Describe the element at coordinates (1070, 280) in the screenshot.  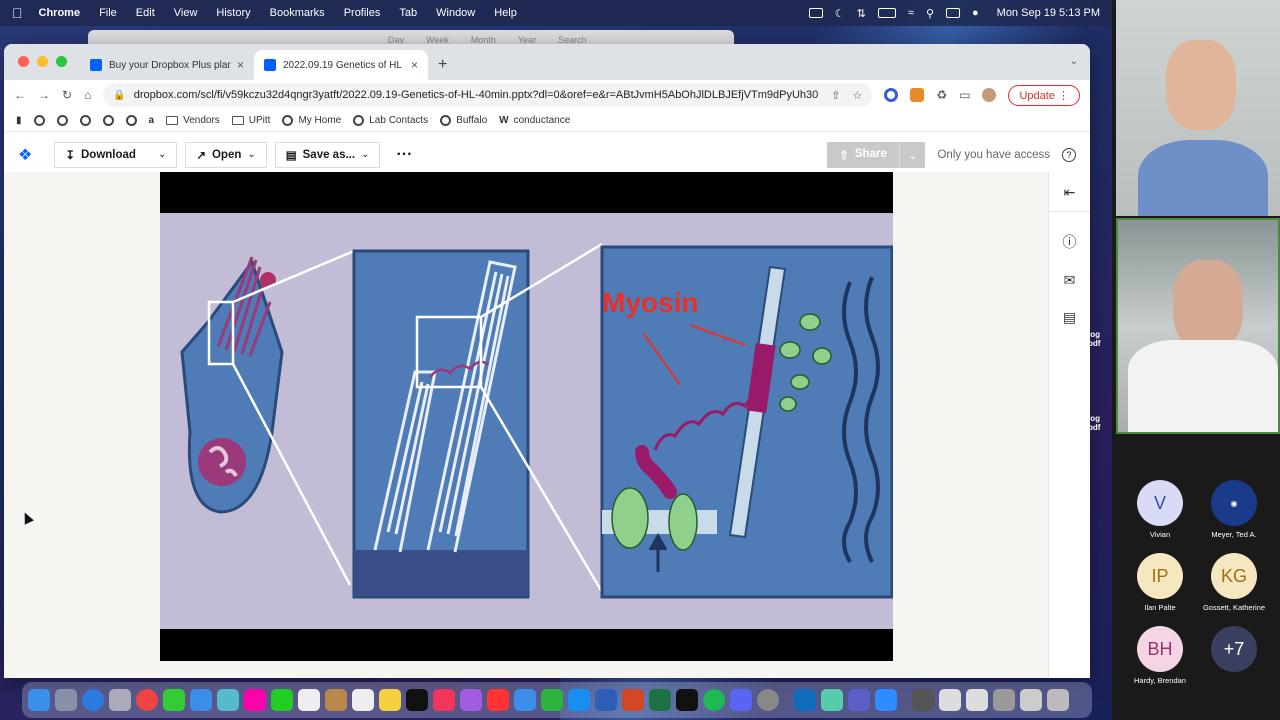
I see `comment-icon: ✉` at that location.